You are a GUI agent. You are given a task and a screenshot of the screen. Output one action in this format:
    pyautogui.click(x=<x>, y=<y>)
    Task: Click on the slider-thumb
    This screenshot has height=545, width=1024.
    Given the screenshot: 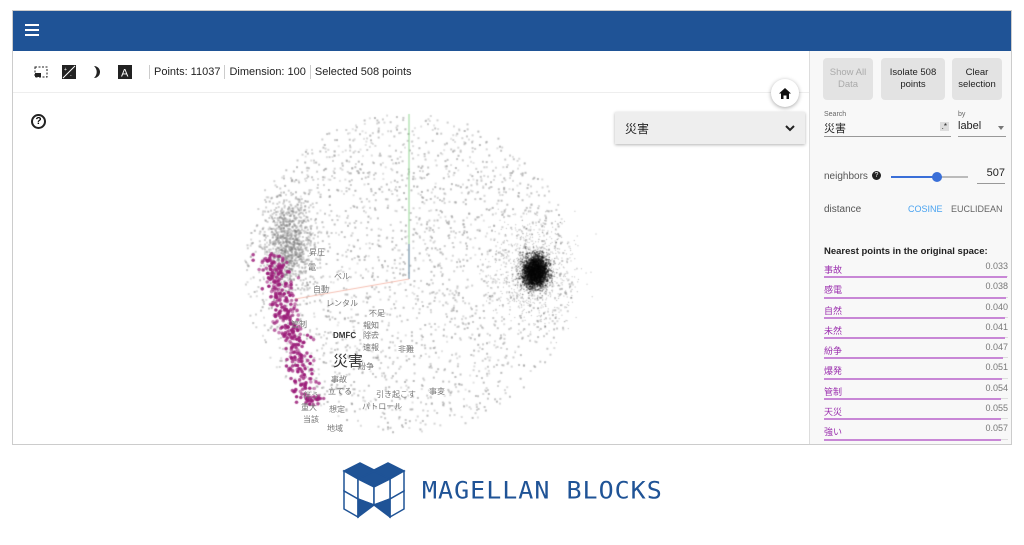 What is the action you would take?
    pyautogui.click(x=937, y=177)
    